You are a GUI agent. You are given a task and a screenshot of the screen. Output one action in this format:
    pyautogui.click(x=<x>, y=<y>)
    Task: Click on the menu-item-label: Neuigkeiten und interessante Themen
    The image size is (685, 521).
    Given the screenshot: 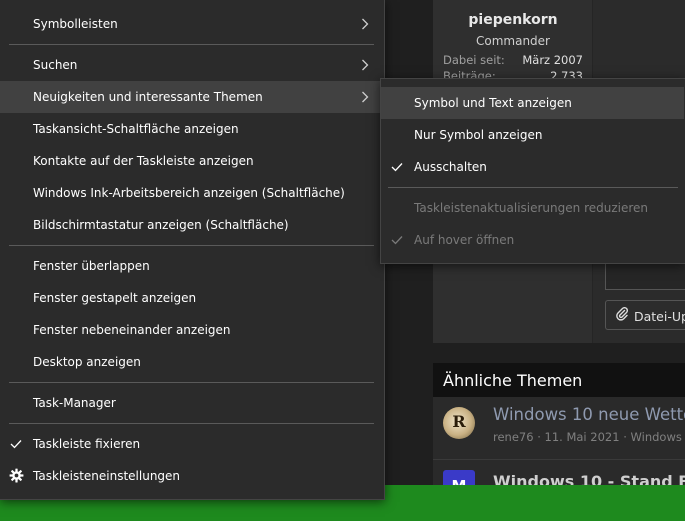 What is the action you would take?
    pyautogui.click(x=148, y=97)
    